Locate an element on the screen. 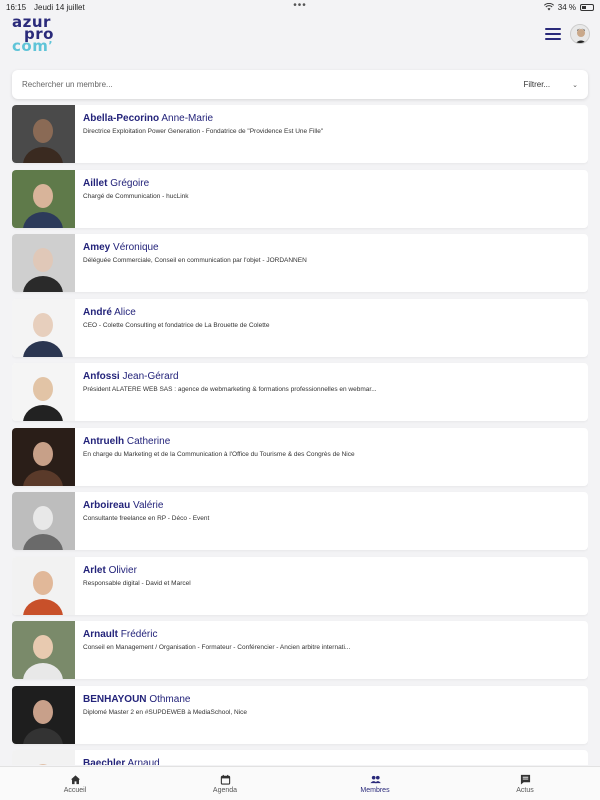 The image size is (600, 800). member-first-name: Othmane is located at coordinates (170, 699).